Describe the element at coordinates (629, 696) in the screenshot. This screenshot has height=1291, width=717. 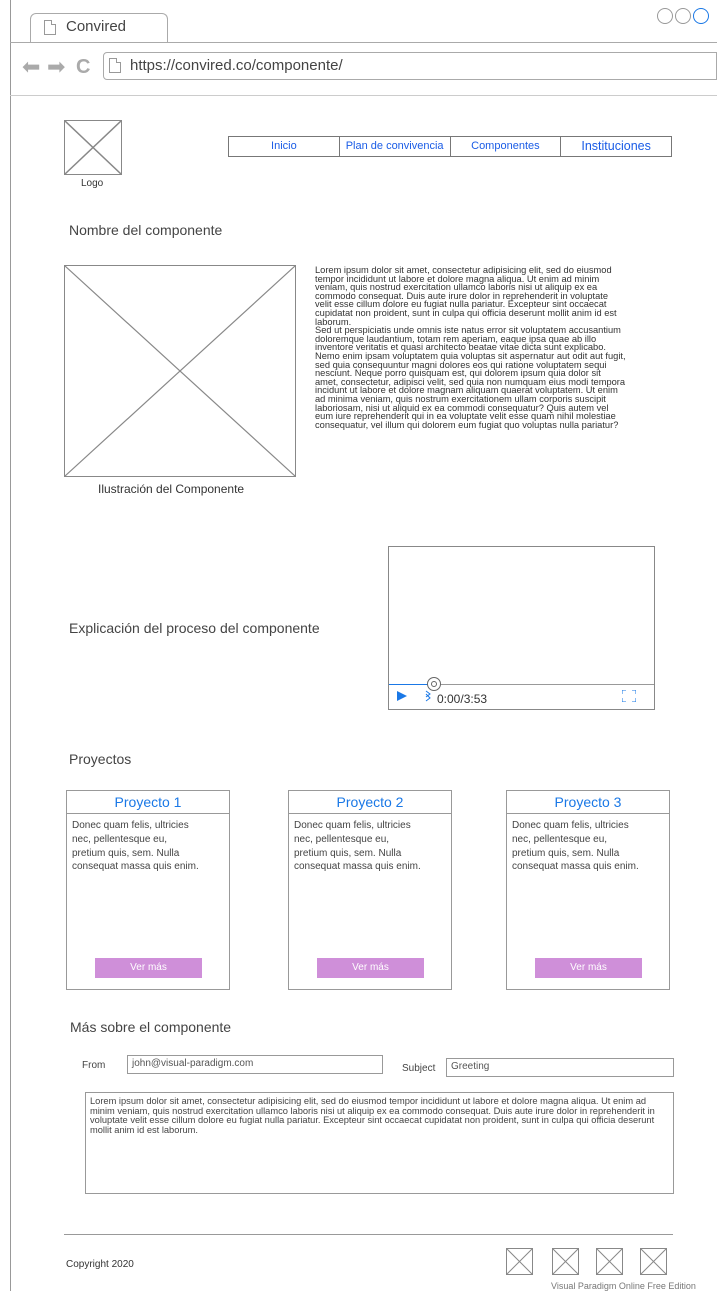
I see `fullscreen-icon` at that location.